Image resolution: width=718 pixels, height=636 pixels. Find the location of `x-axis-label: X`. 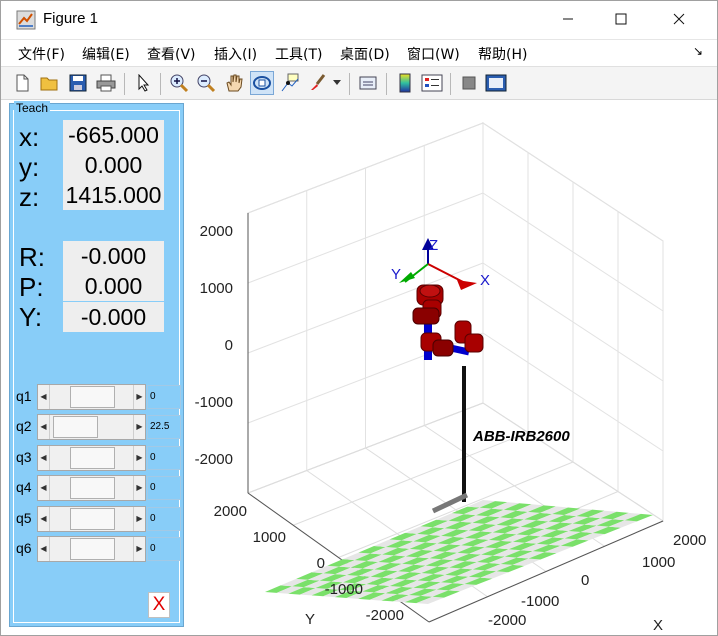

x-axis-label: X is located at coordinates (658, 623).